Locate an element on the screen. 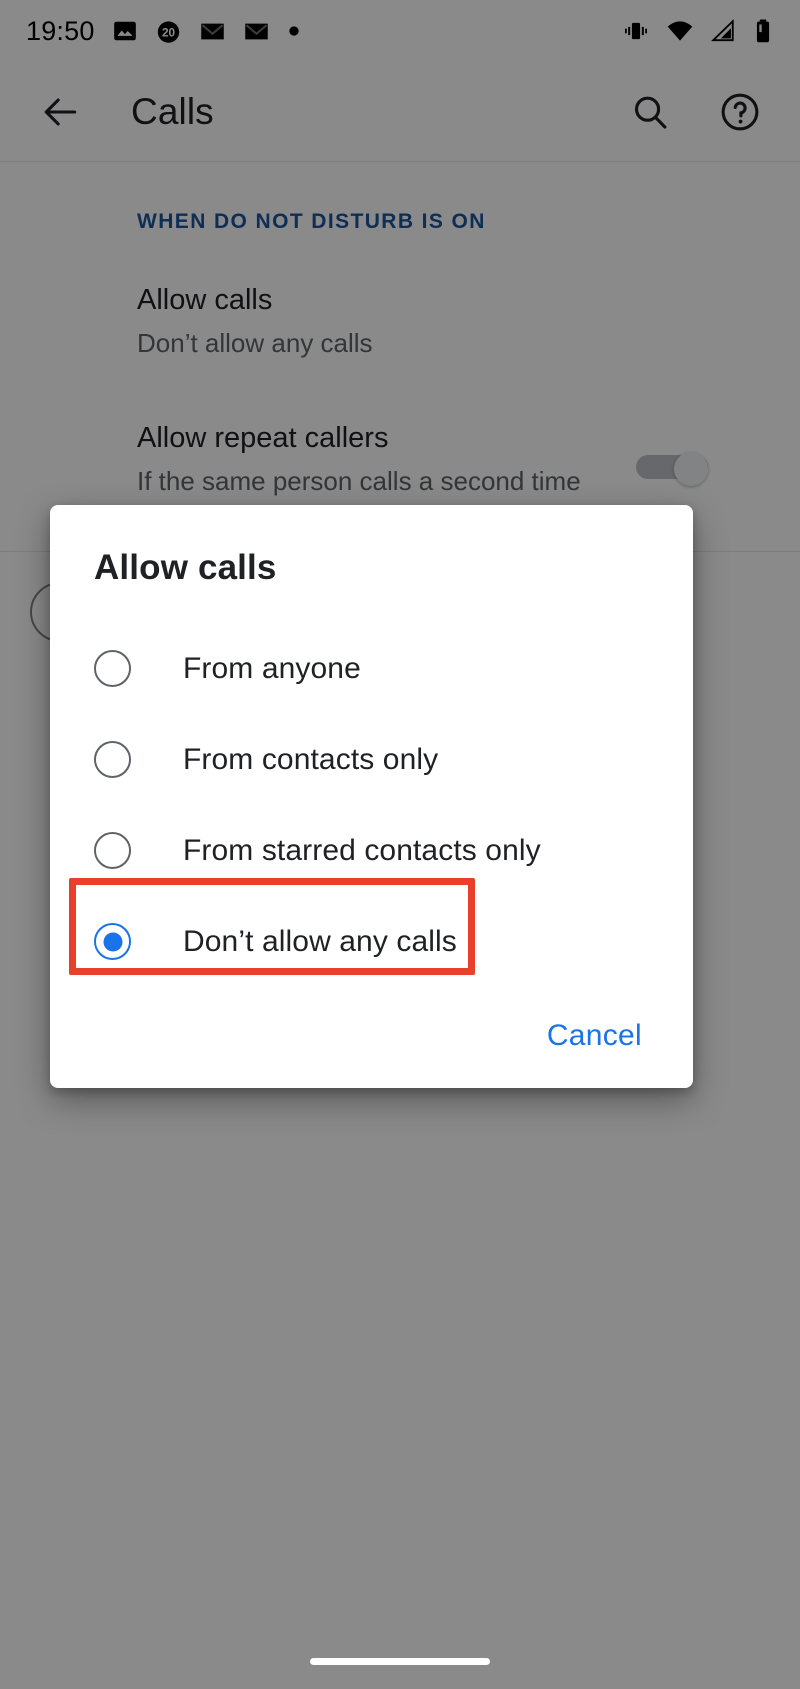 This screenshot has width=800, height=1689. radio-option-label: Don’t allow any calls is located at coordinates (320, 941).